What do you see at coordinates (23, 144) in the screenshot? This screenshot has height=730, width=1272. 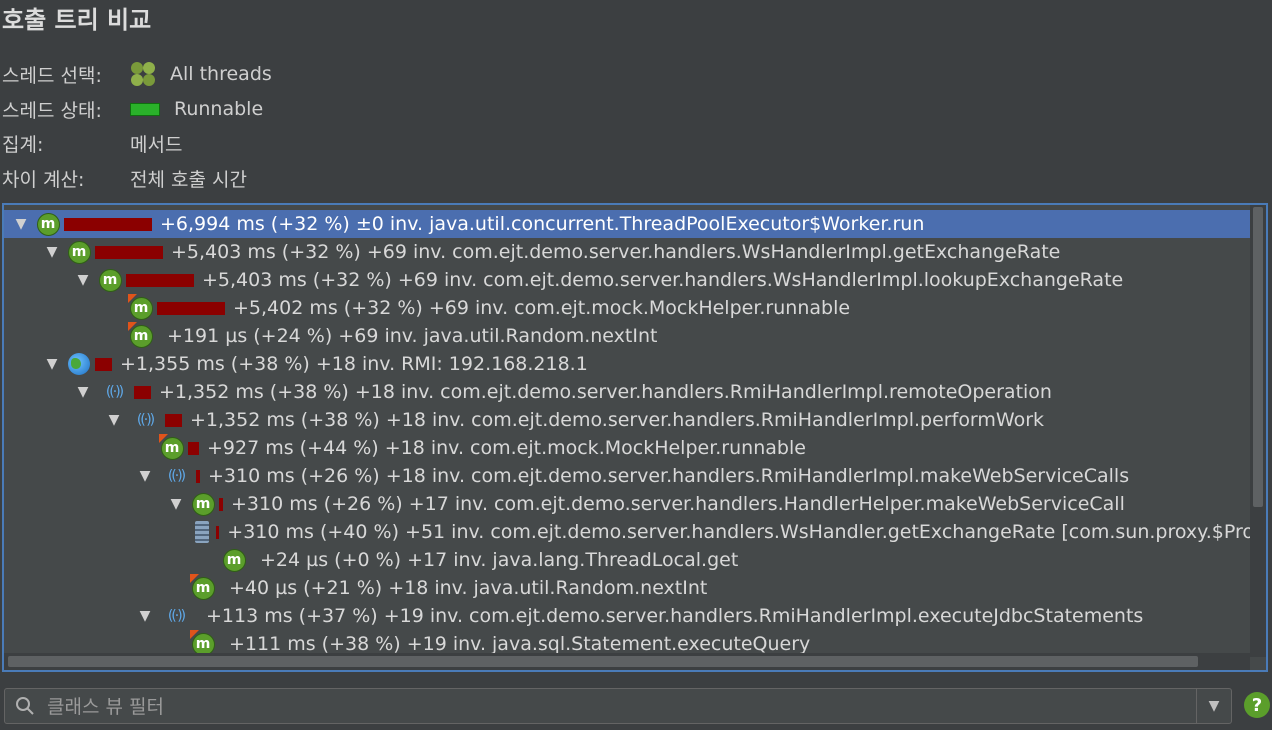 I see `aggregation-label: 집계:` at bounding box center [23, 144].